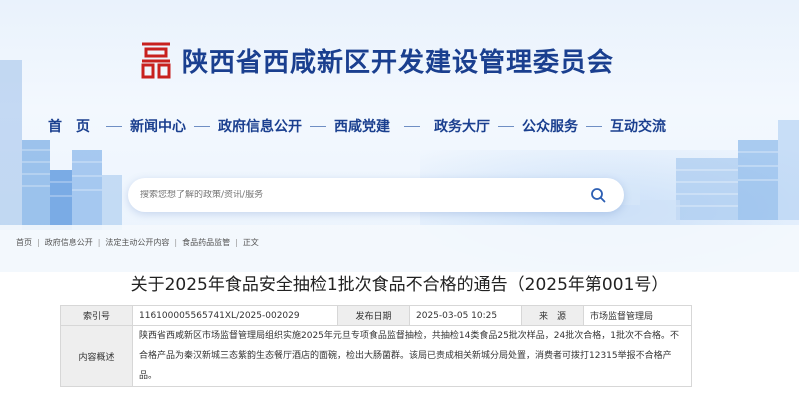  I want to click on breadcrumb-current: 正文, so click(250, 242).